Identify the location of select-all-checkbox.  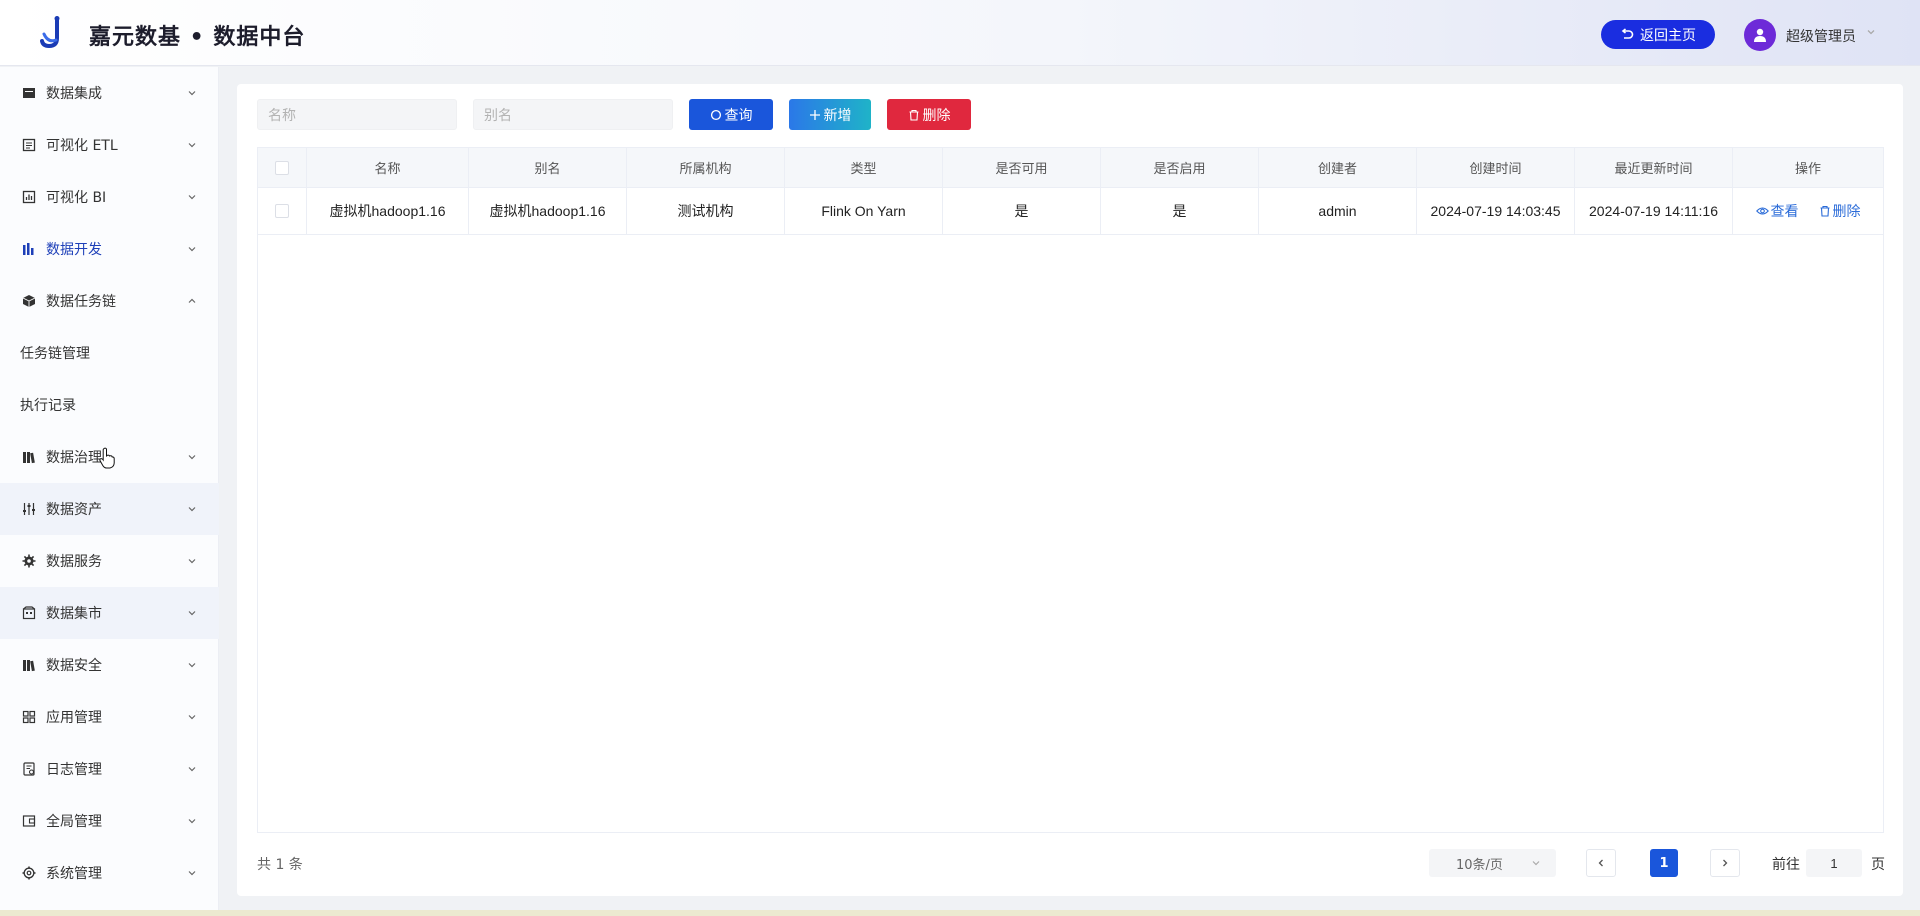
(282, 167).